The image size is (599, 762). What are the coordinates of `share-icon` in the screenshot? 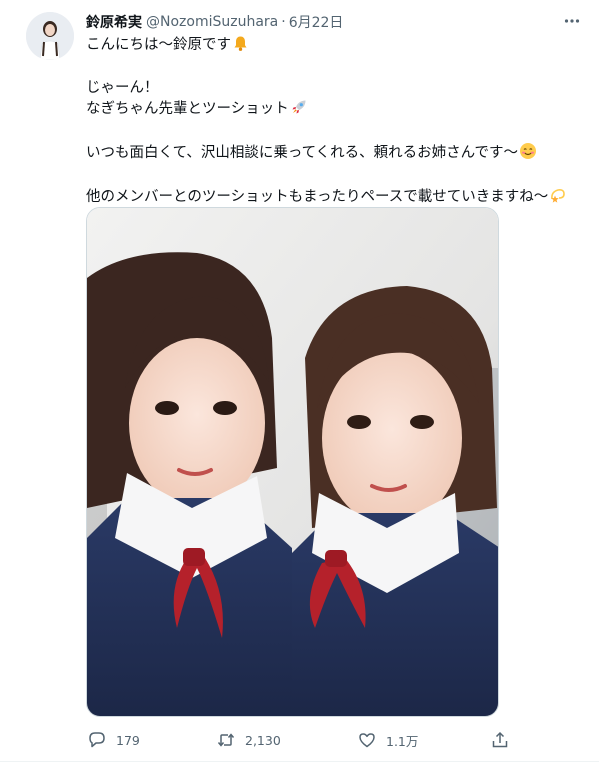 It's located at (500, 740).